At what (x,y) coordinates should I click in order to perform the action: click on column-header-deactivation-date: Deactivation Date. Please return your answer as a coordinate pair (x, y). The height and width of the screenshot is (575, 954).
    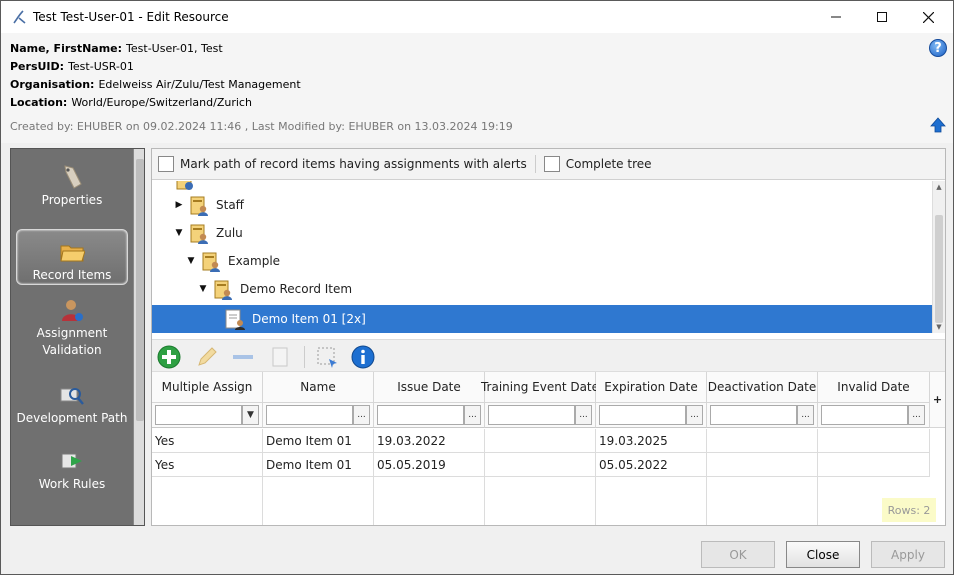
    Looking at the image, I should click on (762, 387).